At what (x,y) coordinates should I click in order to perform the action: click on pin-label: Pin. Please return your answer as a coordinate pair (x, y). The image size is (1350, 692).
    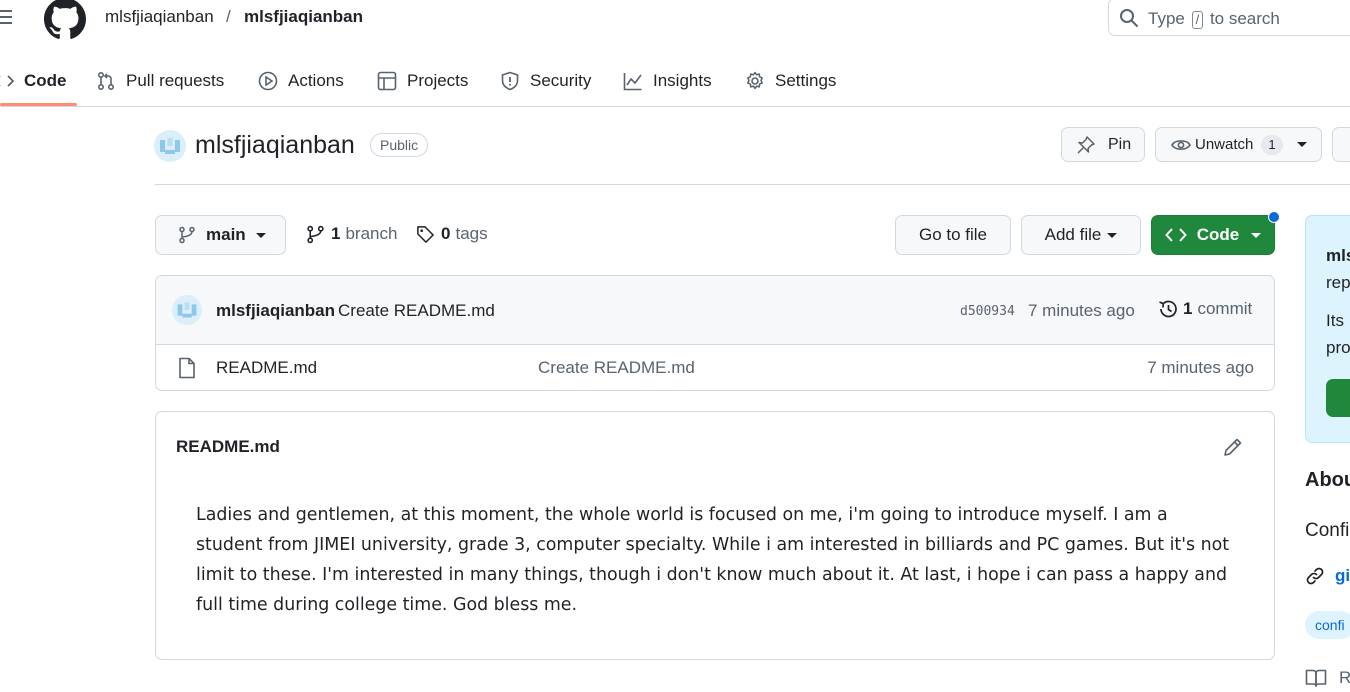
    Looking at the image, I should click on (1120, 144).